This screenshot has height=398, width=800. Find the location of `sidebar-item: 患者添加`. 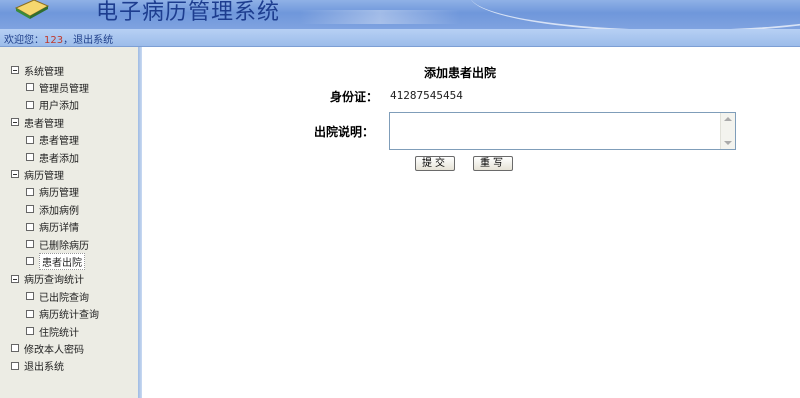

sidebar-item: 患者添加 is located at coordinates (52, 157).